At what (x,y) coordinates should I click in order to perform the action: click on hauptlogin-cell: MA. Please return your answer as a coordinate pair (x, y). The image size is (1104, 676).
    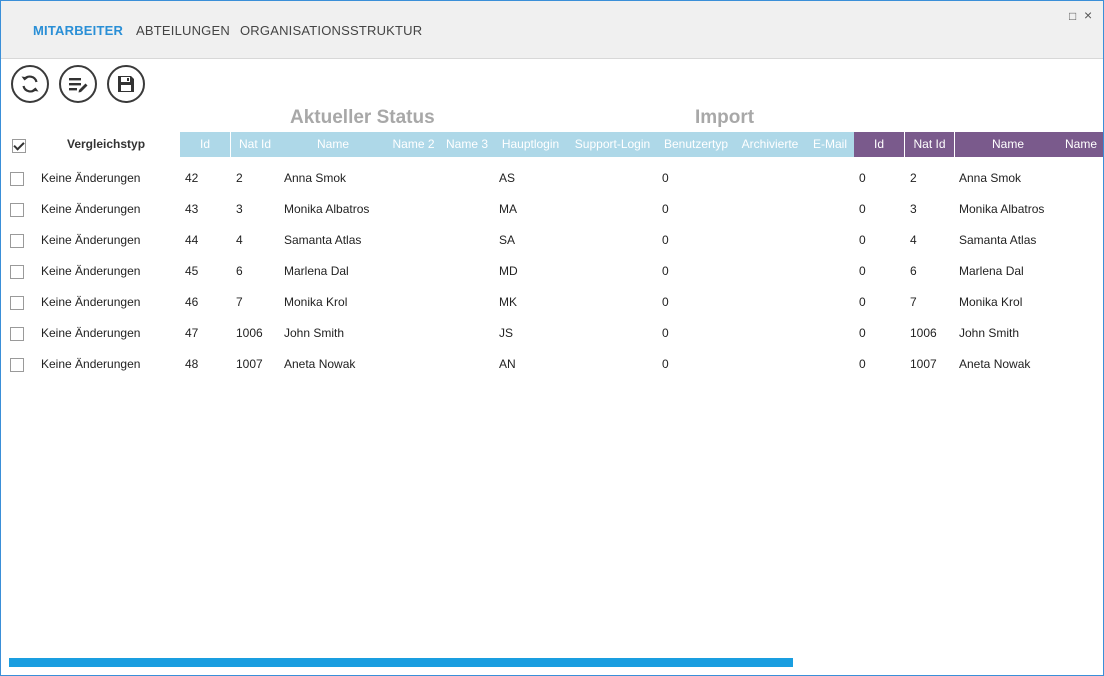
    Looking at the image, I should click on (508, 209).